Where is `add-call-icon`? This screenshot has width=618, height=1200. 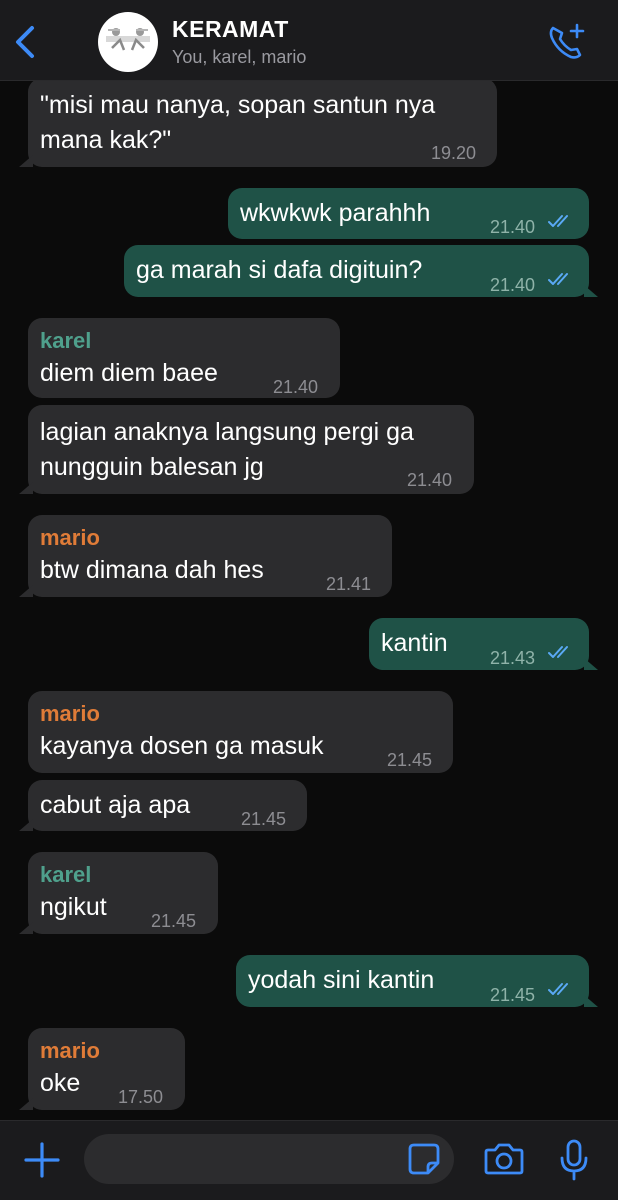
add-call-icon is located at coordinates (567, 41).